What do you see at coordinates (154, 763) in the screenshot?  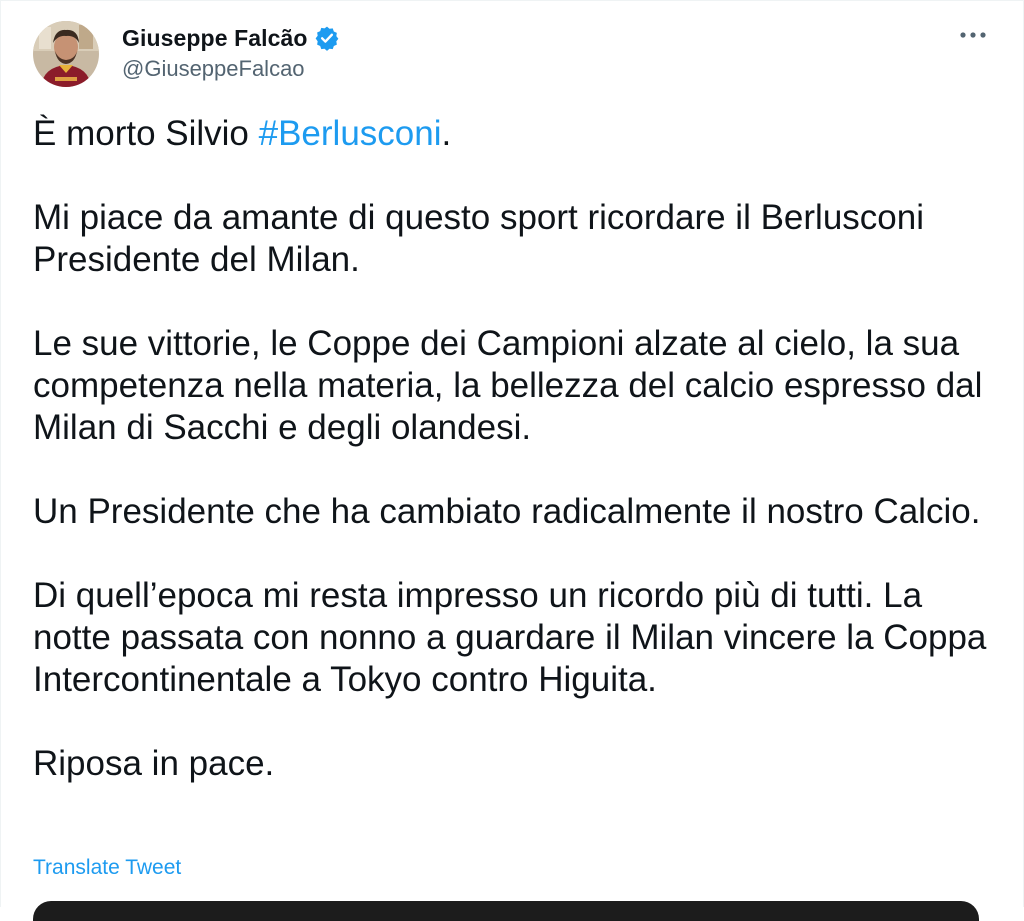 I see `tweet-paragraph-6: Riposa in pace.` at bounding box center [154, 763].